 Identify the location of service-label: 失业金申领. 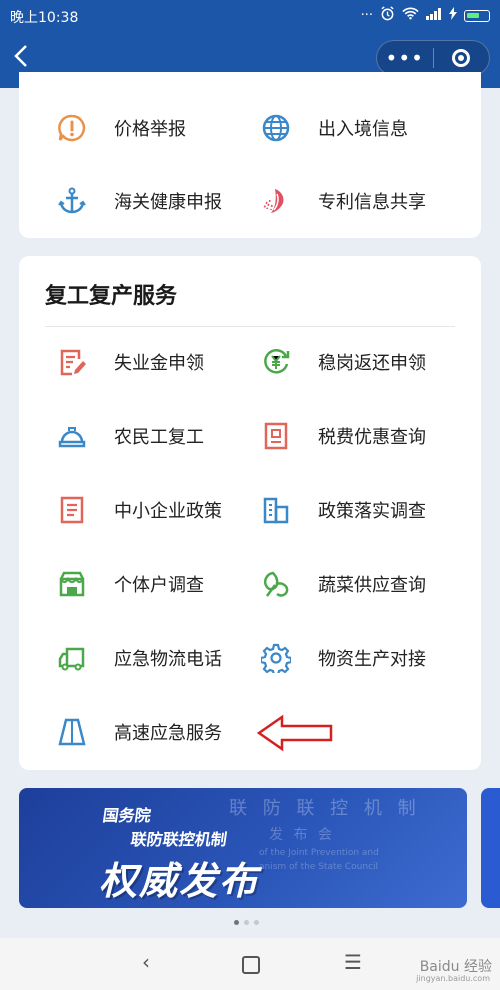
(159, 363).